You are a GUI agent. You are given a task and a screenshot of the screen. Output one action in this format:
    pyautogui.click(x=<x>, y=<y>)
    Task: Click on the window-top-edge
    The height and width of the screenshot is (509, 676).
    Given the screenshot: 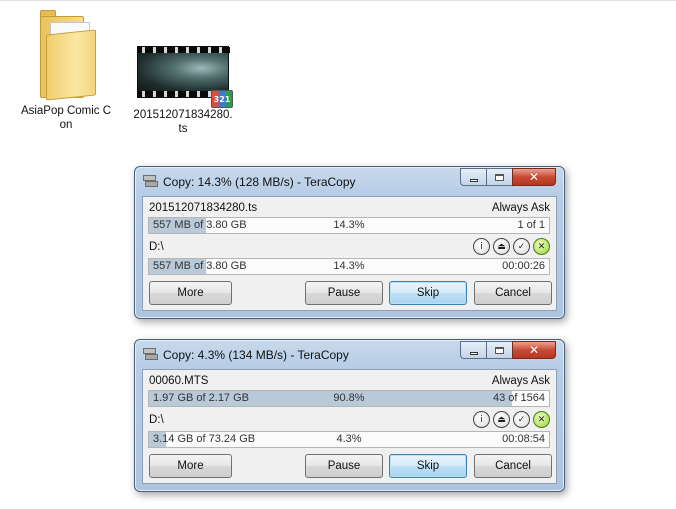 What is the action you would take?
    pyautogui.click(x=338, y=0)
    